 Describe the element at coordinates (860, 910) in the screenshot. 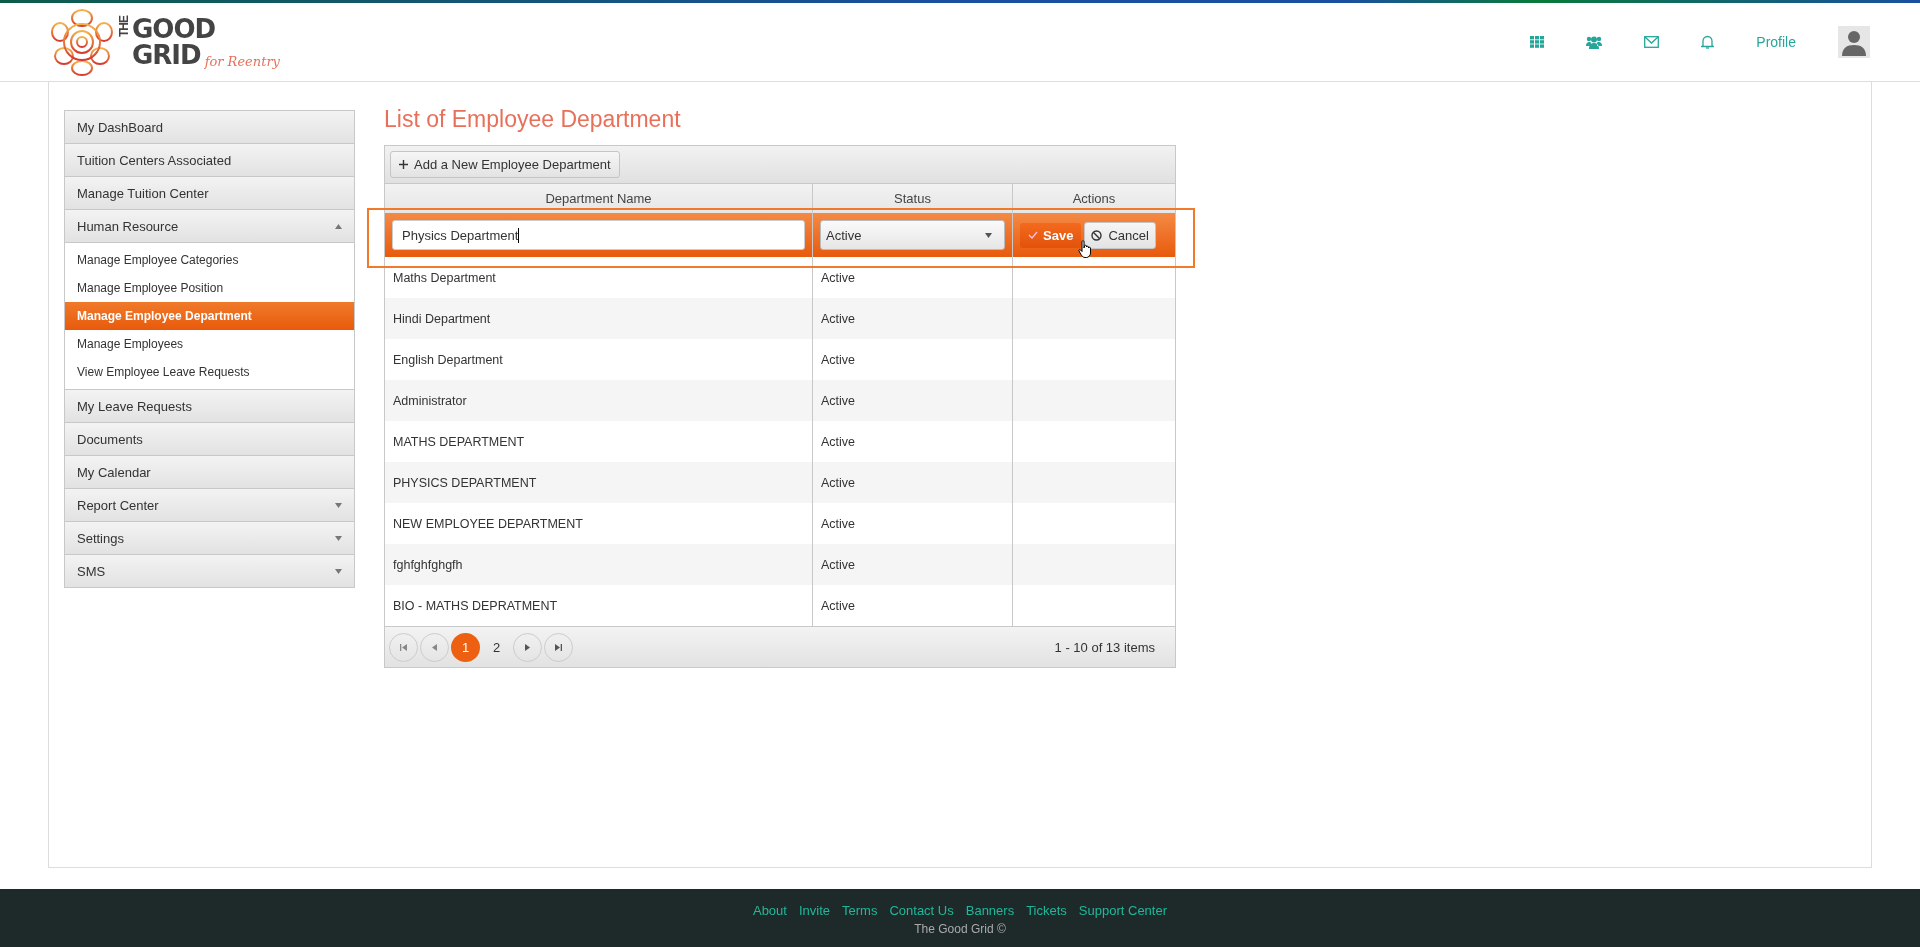

I see `footer-link: Terms` at that location.